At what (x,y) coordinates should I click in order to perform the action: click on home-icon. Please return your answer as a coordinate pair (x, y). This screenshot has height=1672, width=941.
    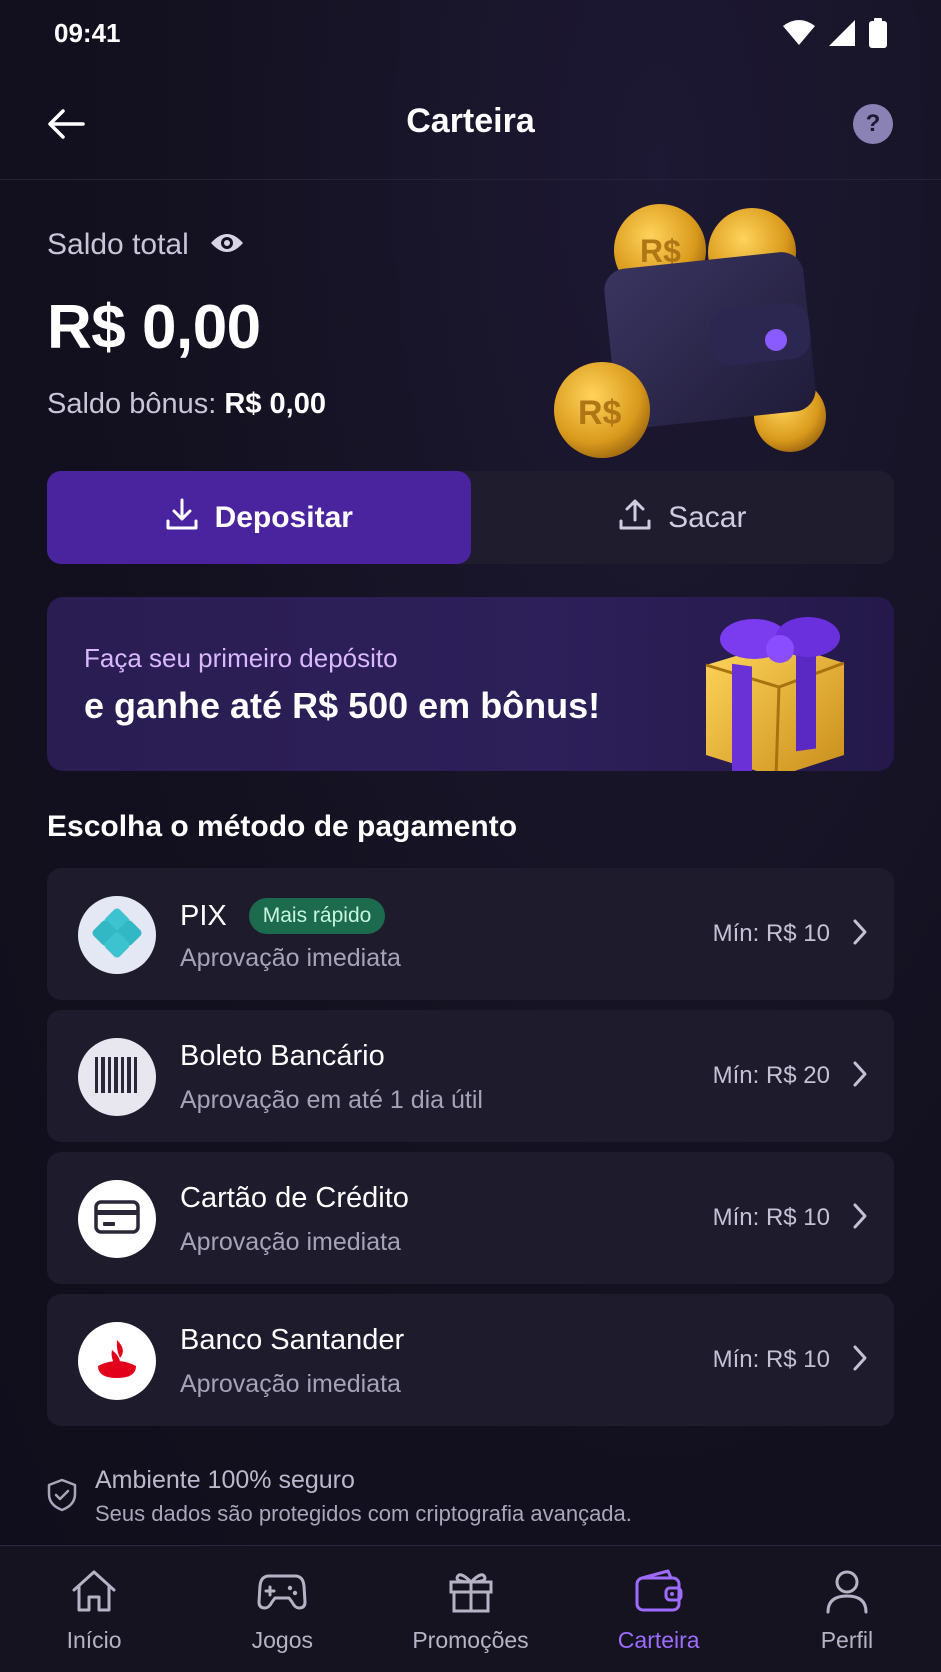
    Looking at the image, I should click on (94, 1593).